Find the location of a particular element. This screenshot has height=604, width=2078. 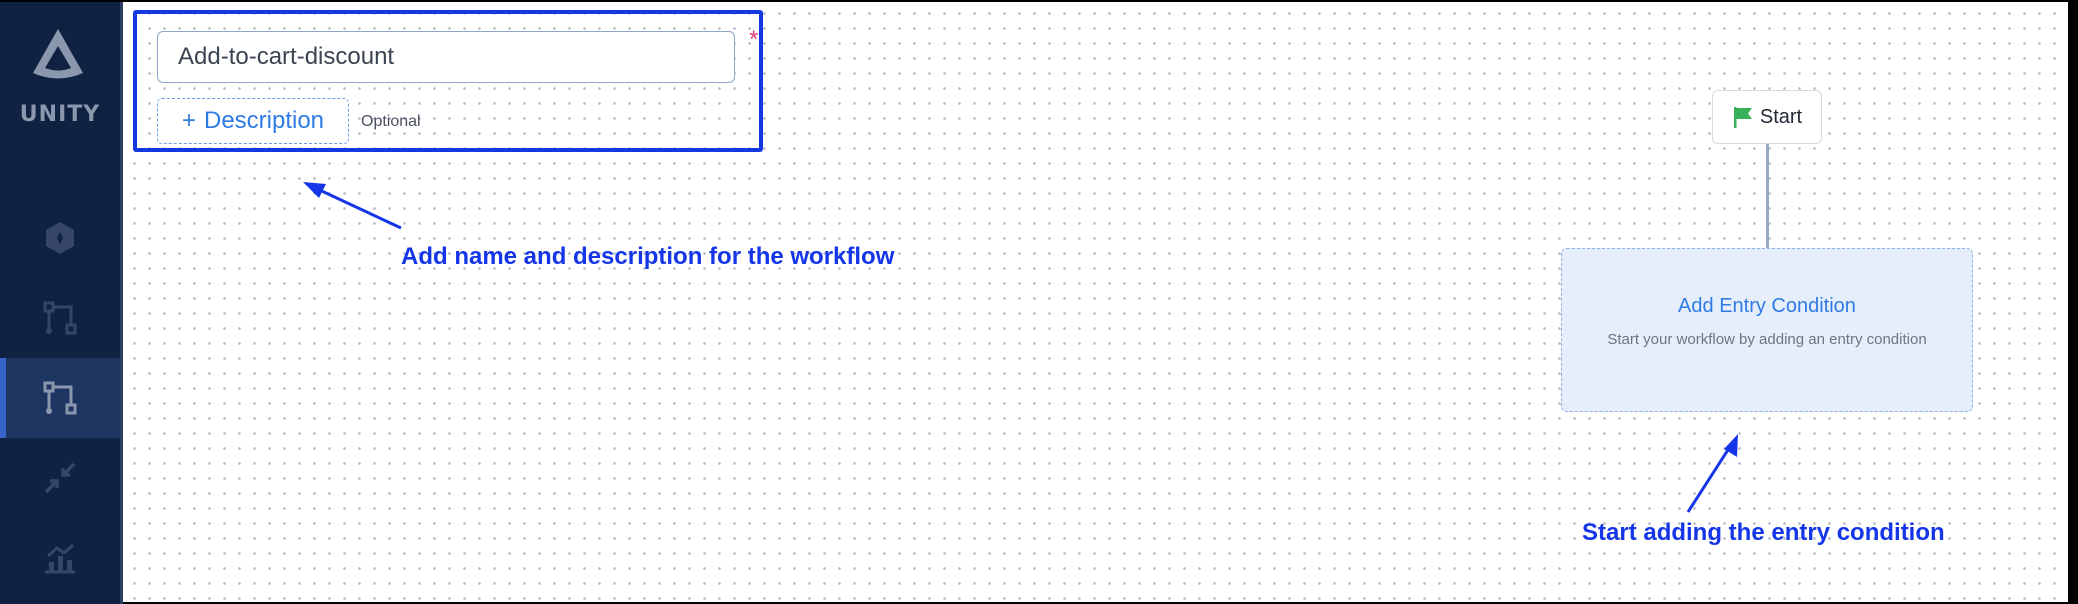

name-description-highlight: * + Description Optional is located at coordinates (448, 81).